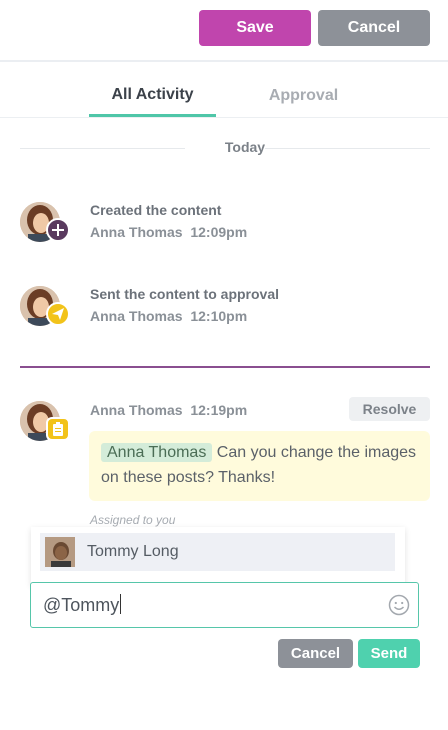 The image size is (448, 730). Describe the element at coordinates (133, 520) in the screenshot. I see `assigned-label: Assigned to you` at that location.